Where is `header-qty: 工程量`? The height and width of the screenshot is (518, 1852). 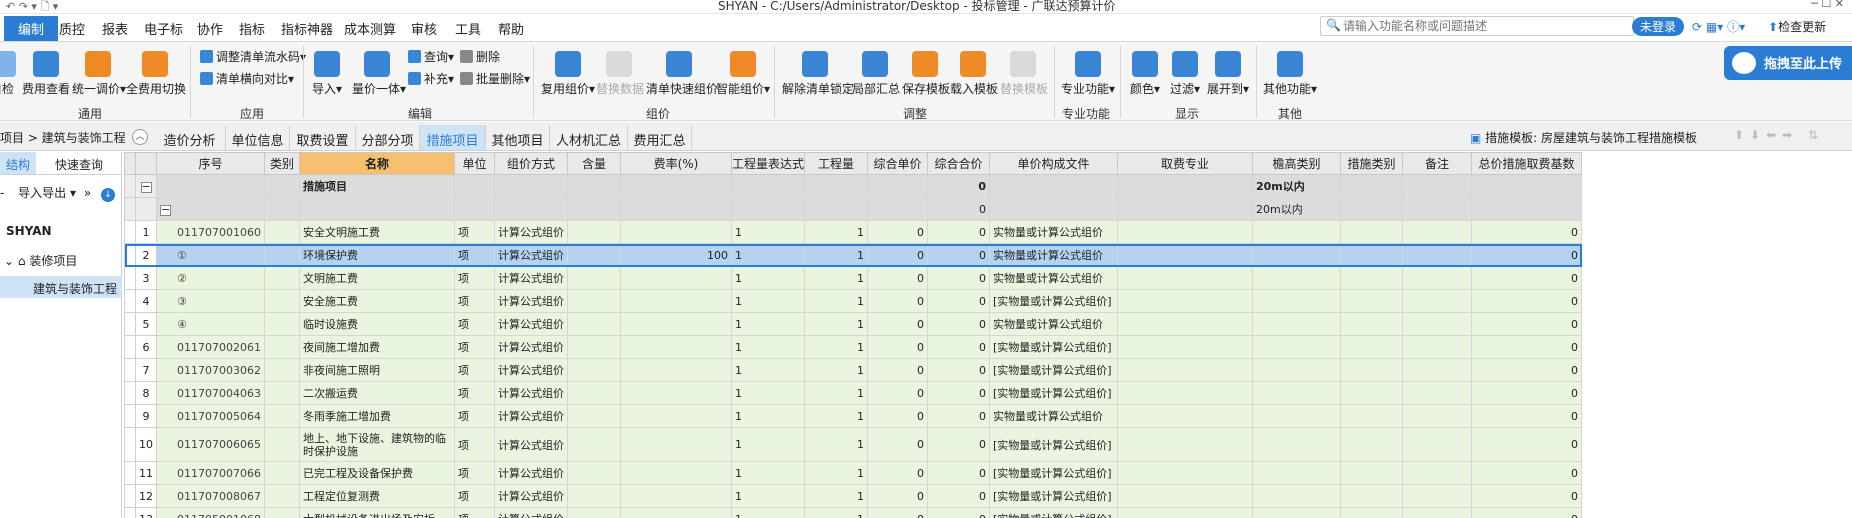
header-qty: 工程量 is located at coordinates (836, 163).